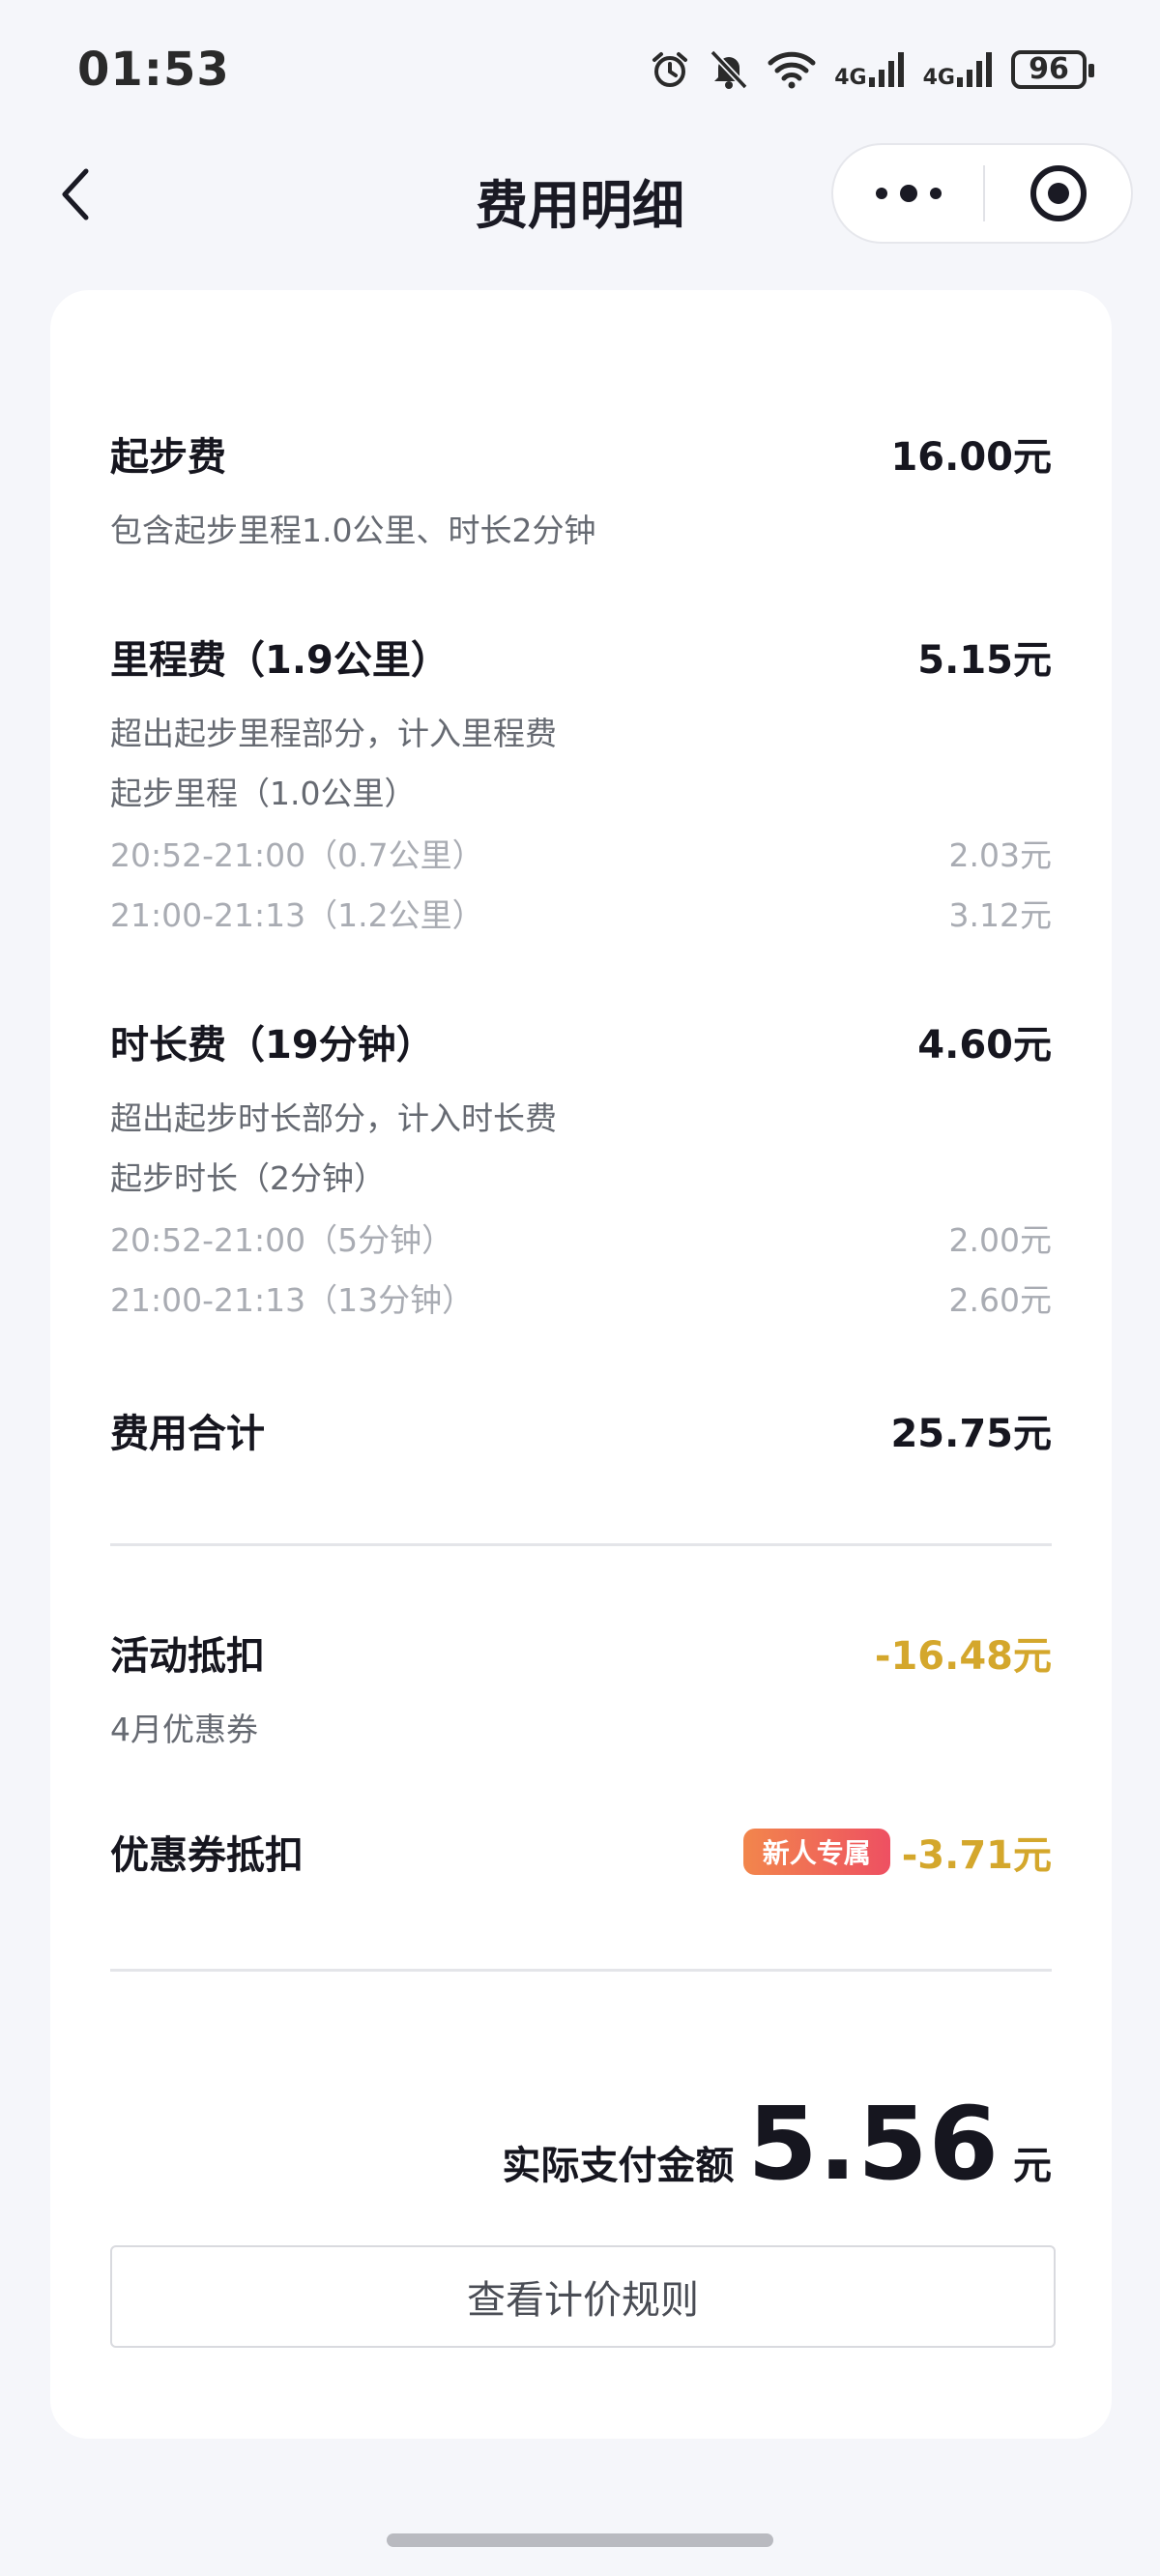  I want to click on more-button, so click(908, 193).